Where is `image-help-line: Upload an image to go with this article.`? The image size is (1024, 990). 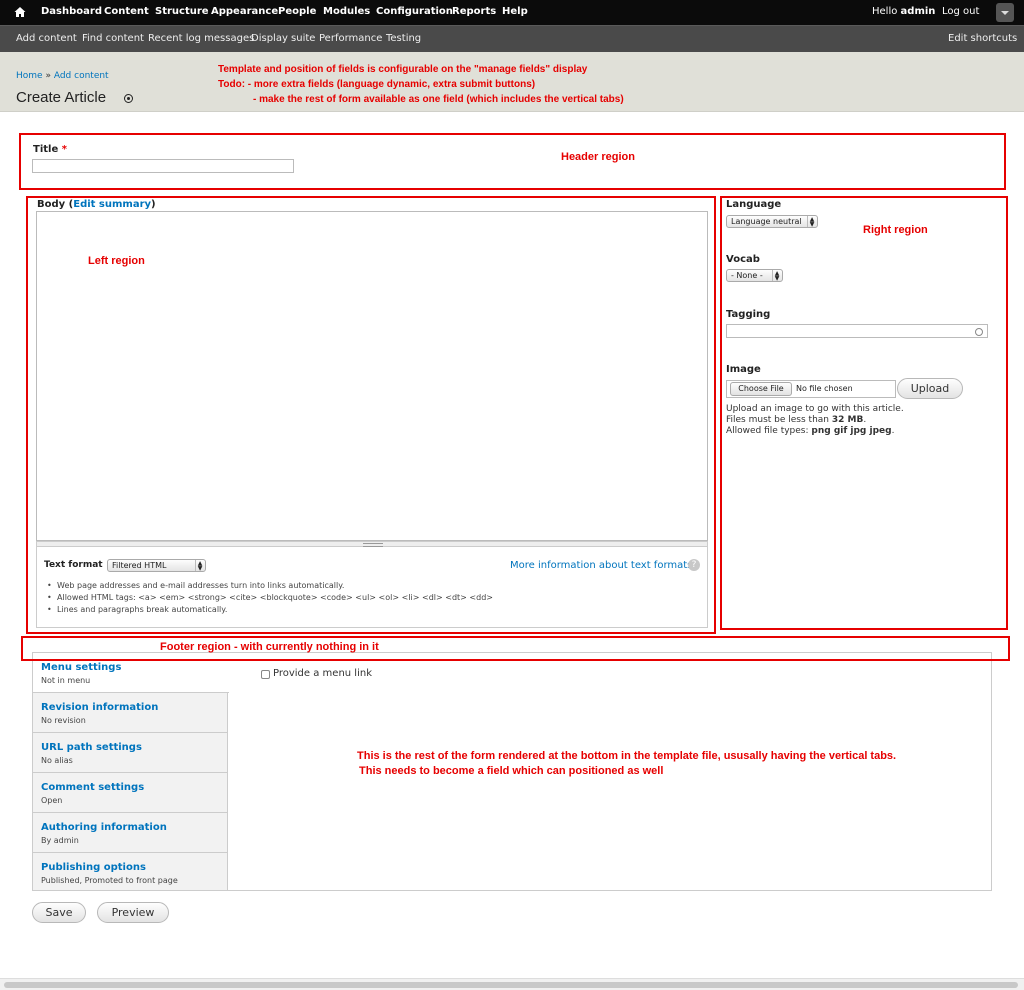
image-help-line: Upload an image to go with this article. is located at coordinates (815, 409).